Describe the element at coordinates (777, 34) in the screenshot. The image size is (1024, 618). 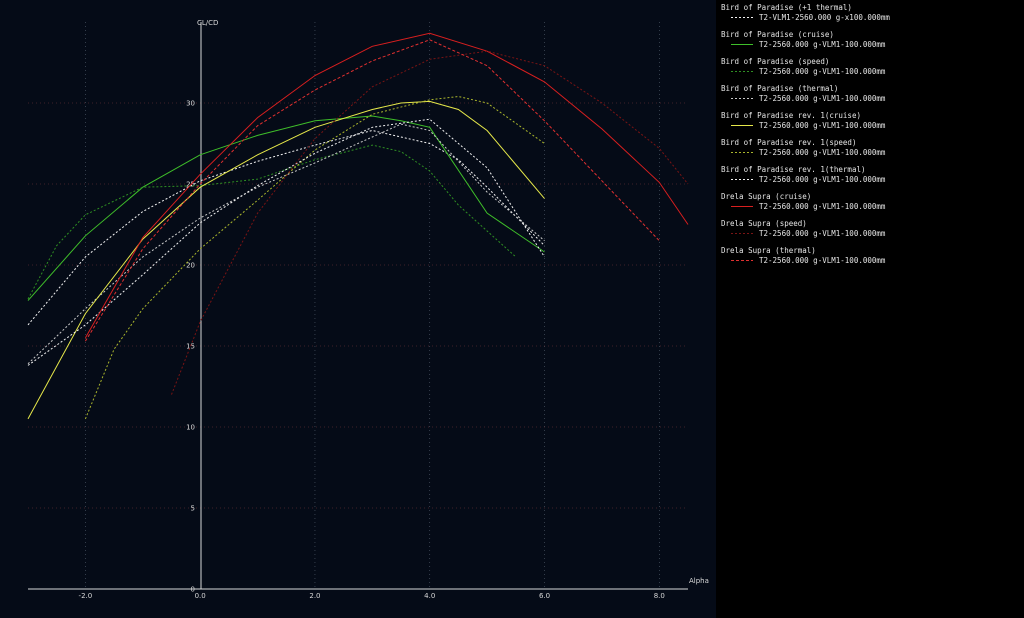
I see `legend-series-name: Bird of Paradise (cruise)` at that location.